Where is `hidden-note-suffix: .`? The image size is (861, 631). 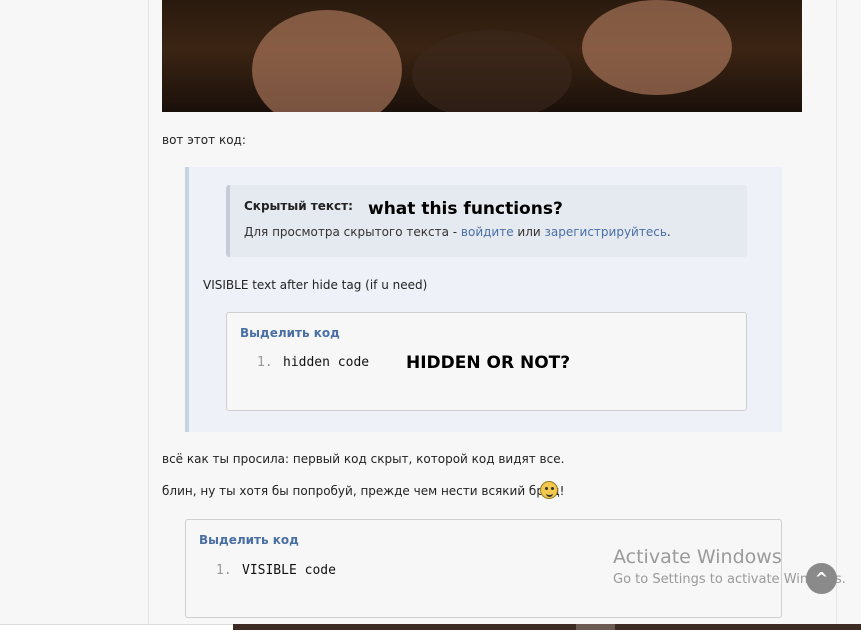 hidden-note-suffix: . is located at coordinates (668, 232).